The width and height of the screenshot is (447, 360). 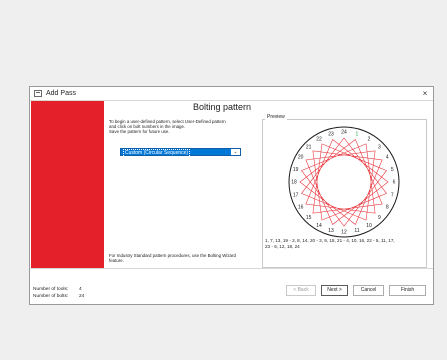 What do you see at coordinates (356, 231) in the screenshot?
I see `bolt-label-11: 11` at bounding box center [356, 231].